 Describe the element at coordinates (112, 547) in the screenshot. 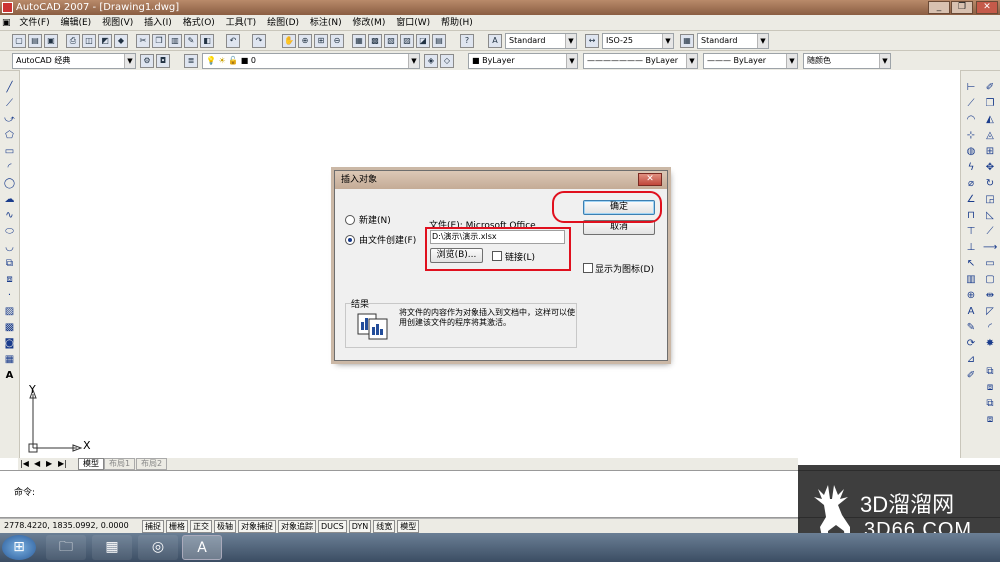

I see `app-taskbar-icon: ▦` at that location.